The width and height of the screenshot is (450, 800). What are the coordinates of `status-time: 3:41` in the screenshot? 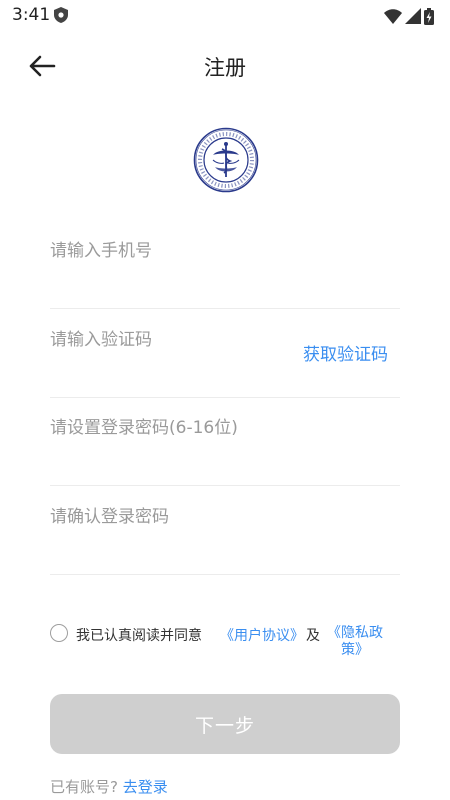 It's located at (31, 15).